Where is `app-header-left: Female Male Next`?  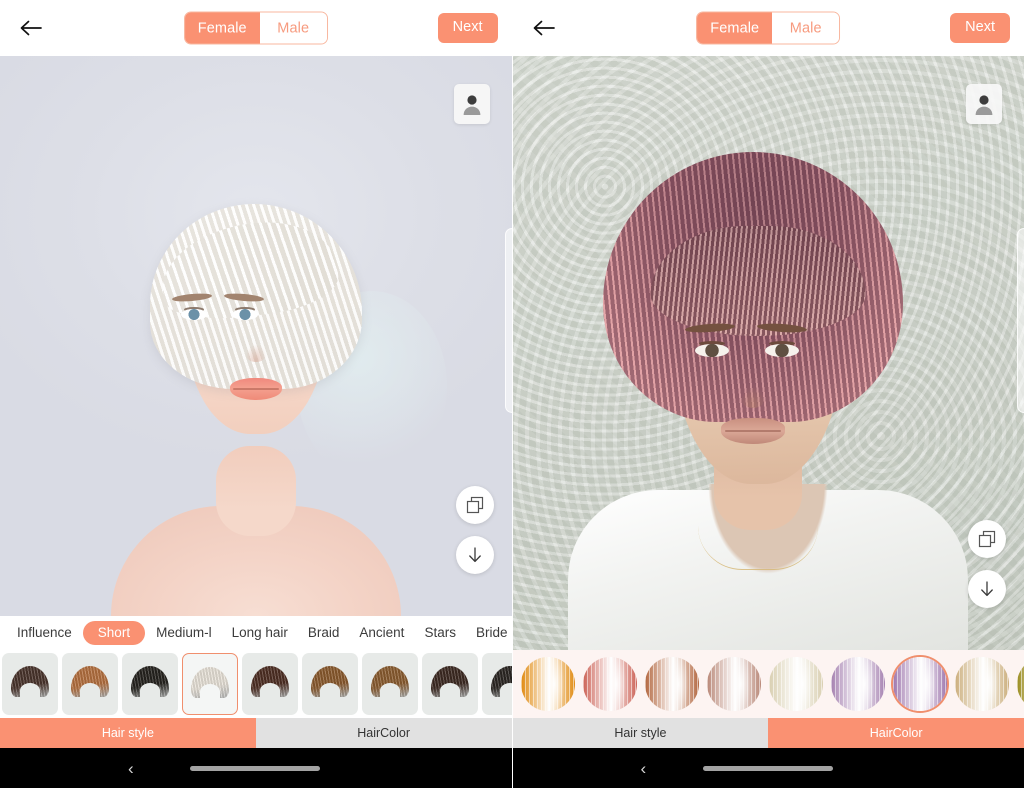 app-header-left: Female Male Next is located at coordinates (256, 28).